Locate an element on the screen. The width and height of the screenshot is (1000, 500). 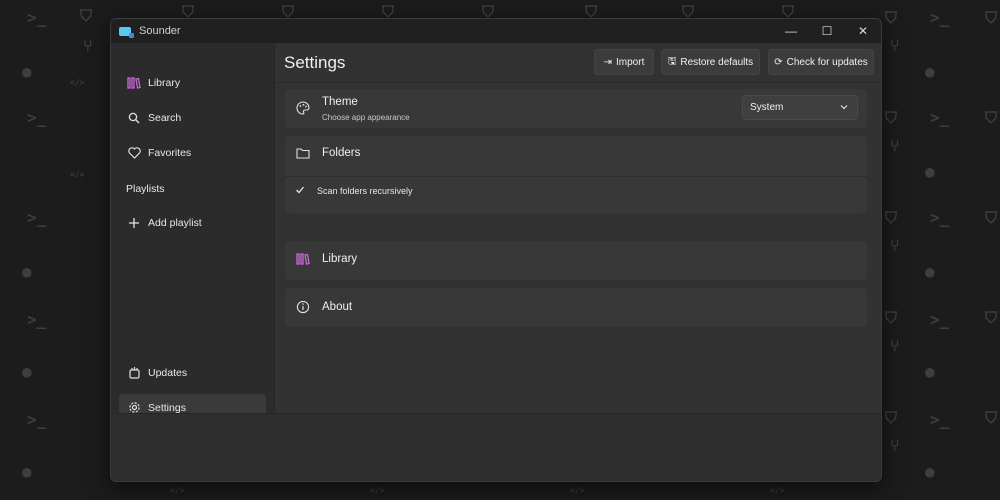
add-playlist-button: Add playlist is located at coordinates (192, 222).